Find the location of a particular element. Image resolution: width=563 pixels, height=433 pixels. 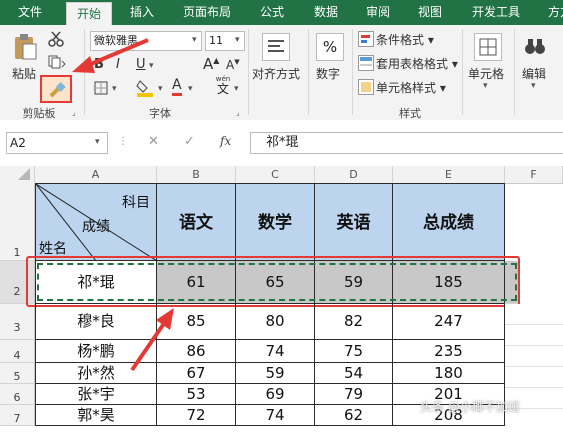

select-all-corner is located at coordinates (17, 174).